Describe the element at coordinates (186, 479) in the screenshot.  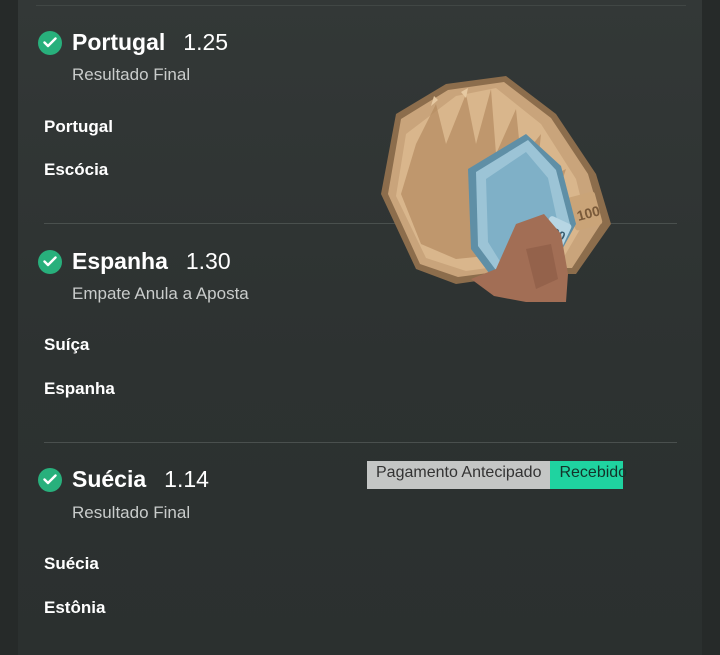
I see `selection-odd: 1.14` at that location.